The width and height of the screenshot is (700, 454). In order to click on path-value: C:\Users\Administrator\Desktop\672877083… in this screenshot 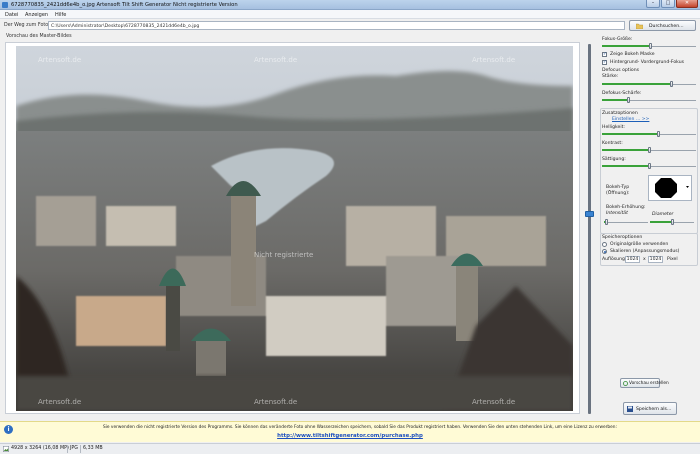, I will do `click(125, 26)`.